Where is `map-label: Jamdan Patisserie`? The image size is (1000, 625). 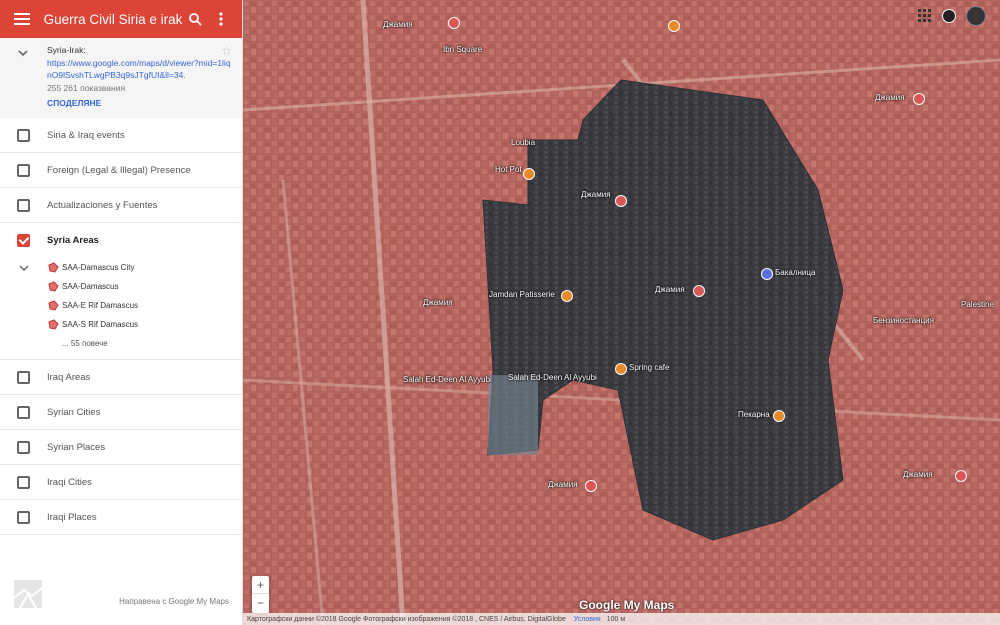 map-label: Jamdan Patisserie is located at coordinates (522, 294).